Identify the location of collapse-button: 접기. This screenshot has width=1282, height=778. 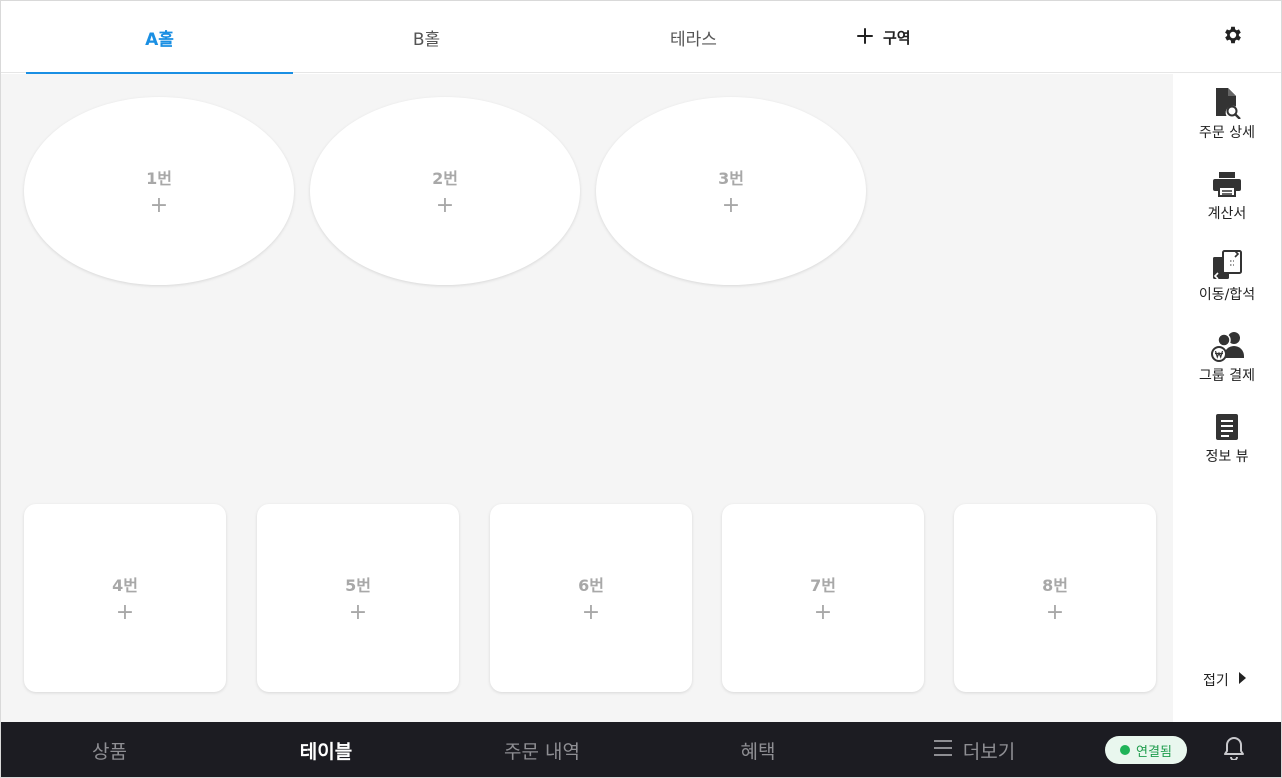
(1225, 680).